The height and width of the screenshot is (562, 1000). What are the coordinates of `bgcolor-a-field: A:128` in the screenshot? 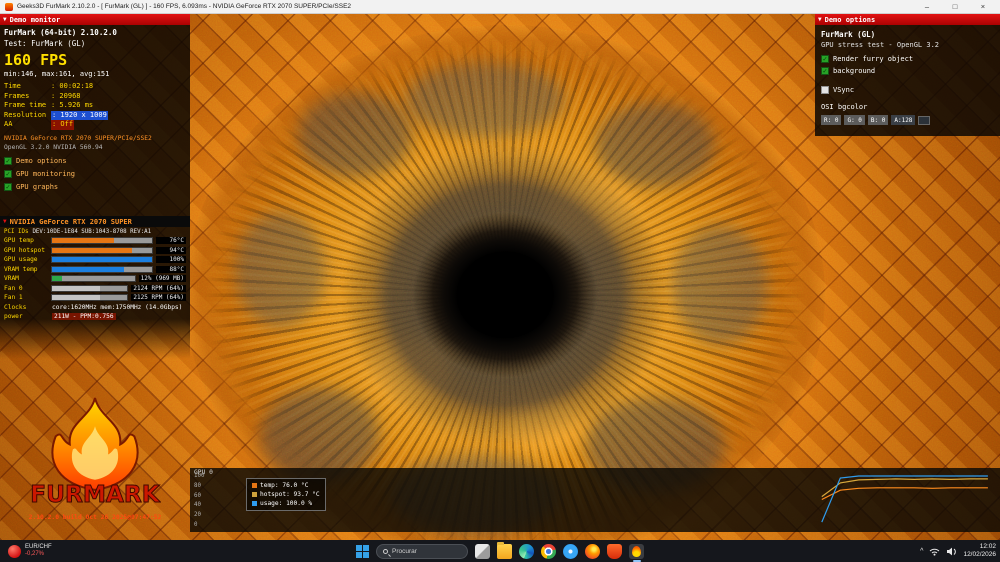 It's located at (903, 120).